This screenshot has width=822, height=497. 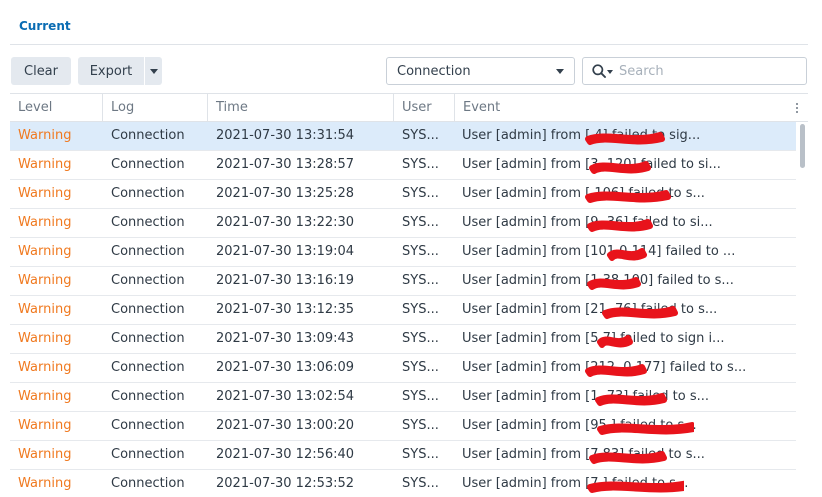 I want to click on column-options-icon, so click(x=797, y=108).